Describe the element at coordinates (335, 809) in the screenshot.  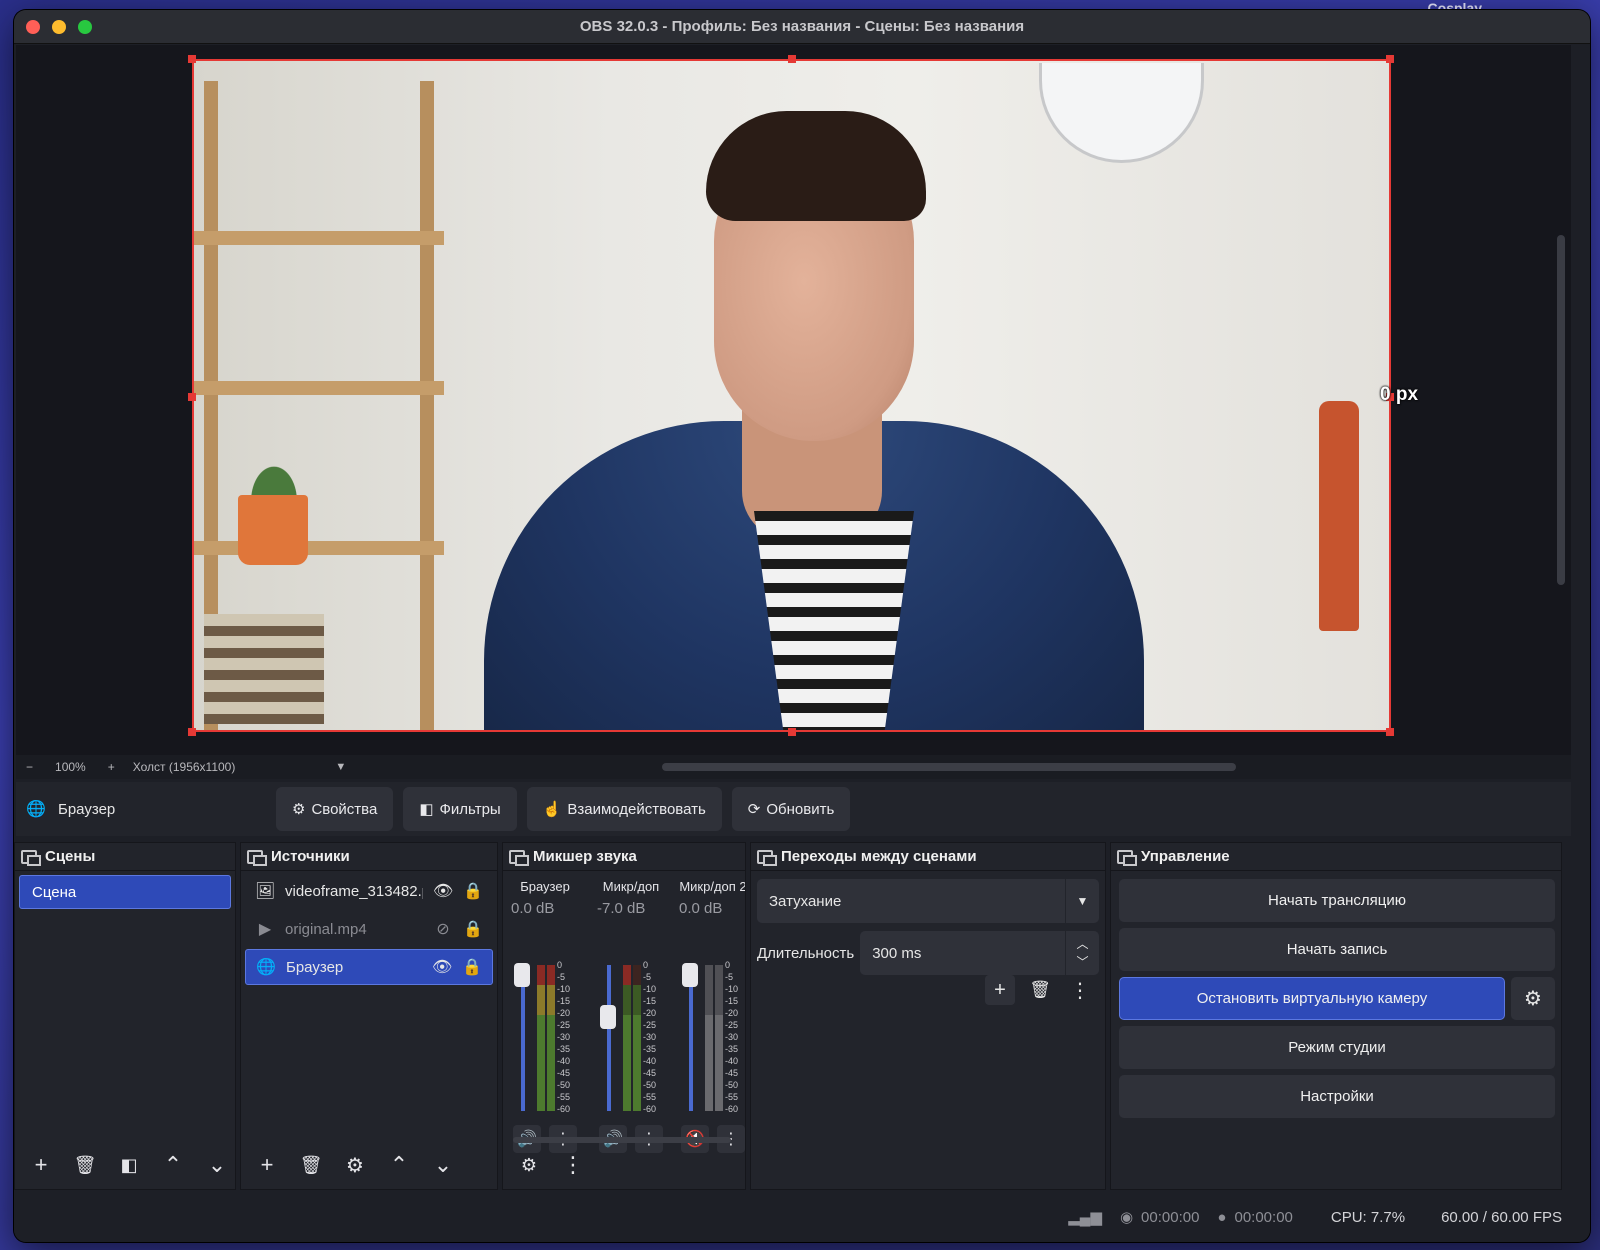
I see `properties-button: ⚙ Свойства` at that location.